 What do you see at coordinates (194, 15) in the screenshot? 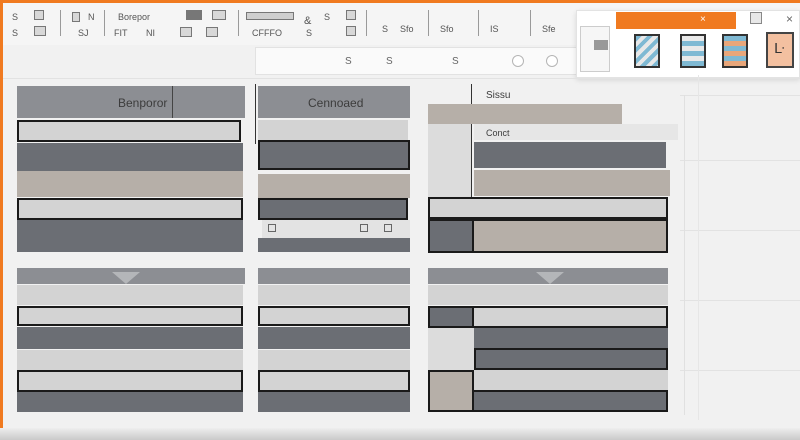
I see `font-color-icon` at bounding box center [194, 15].